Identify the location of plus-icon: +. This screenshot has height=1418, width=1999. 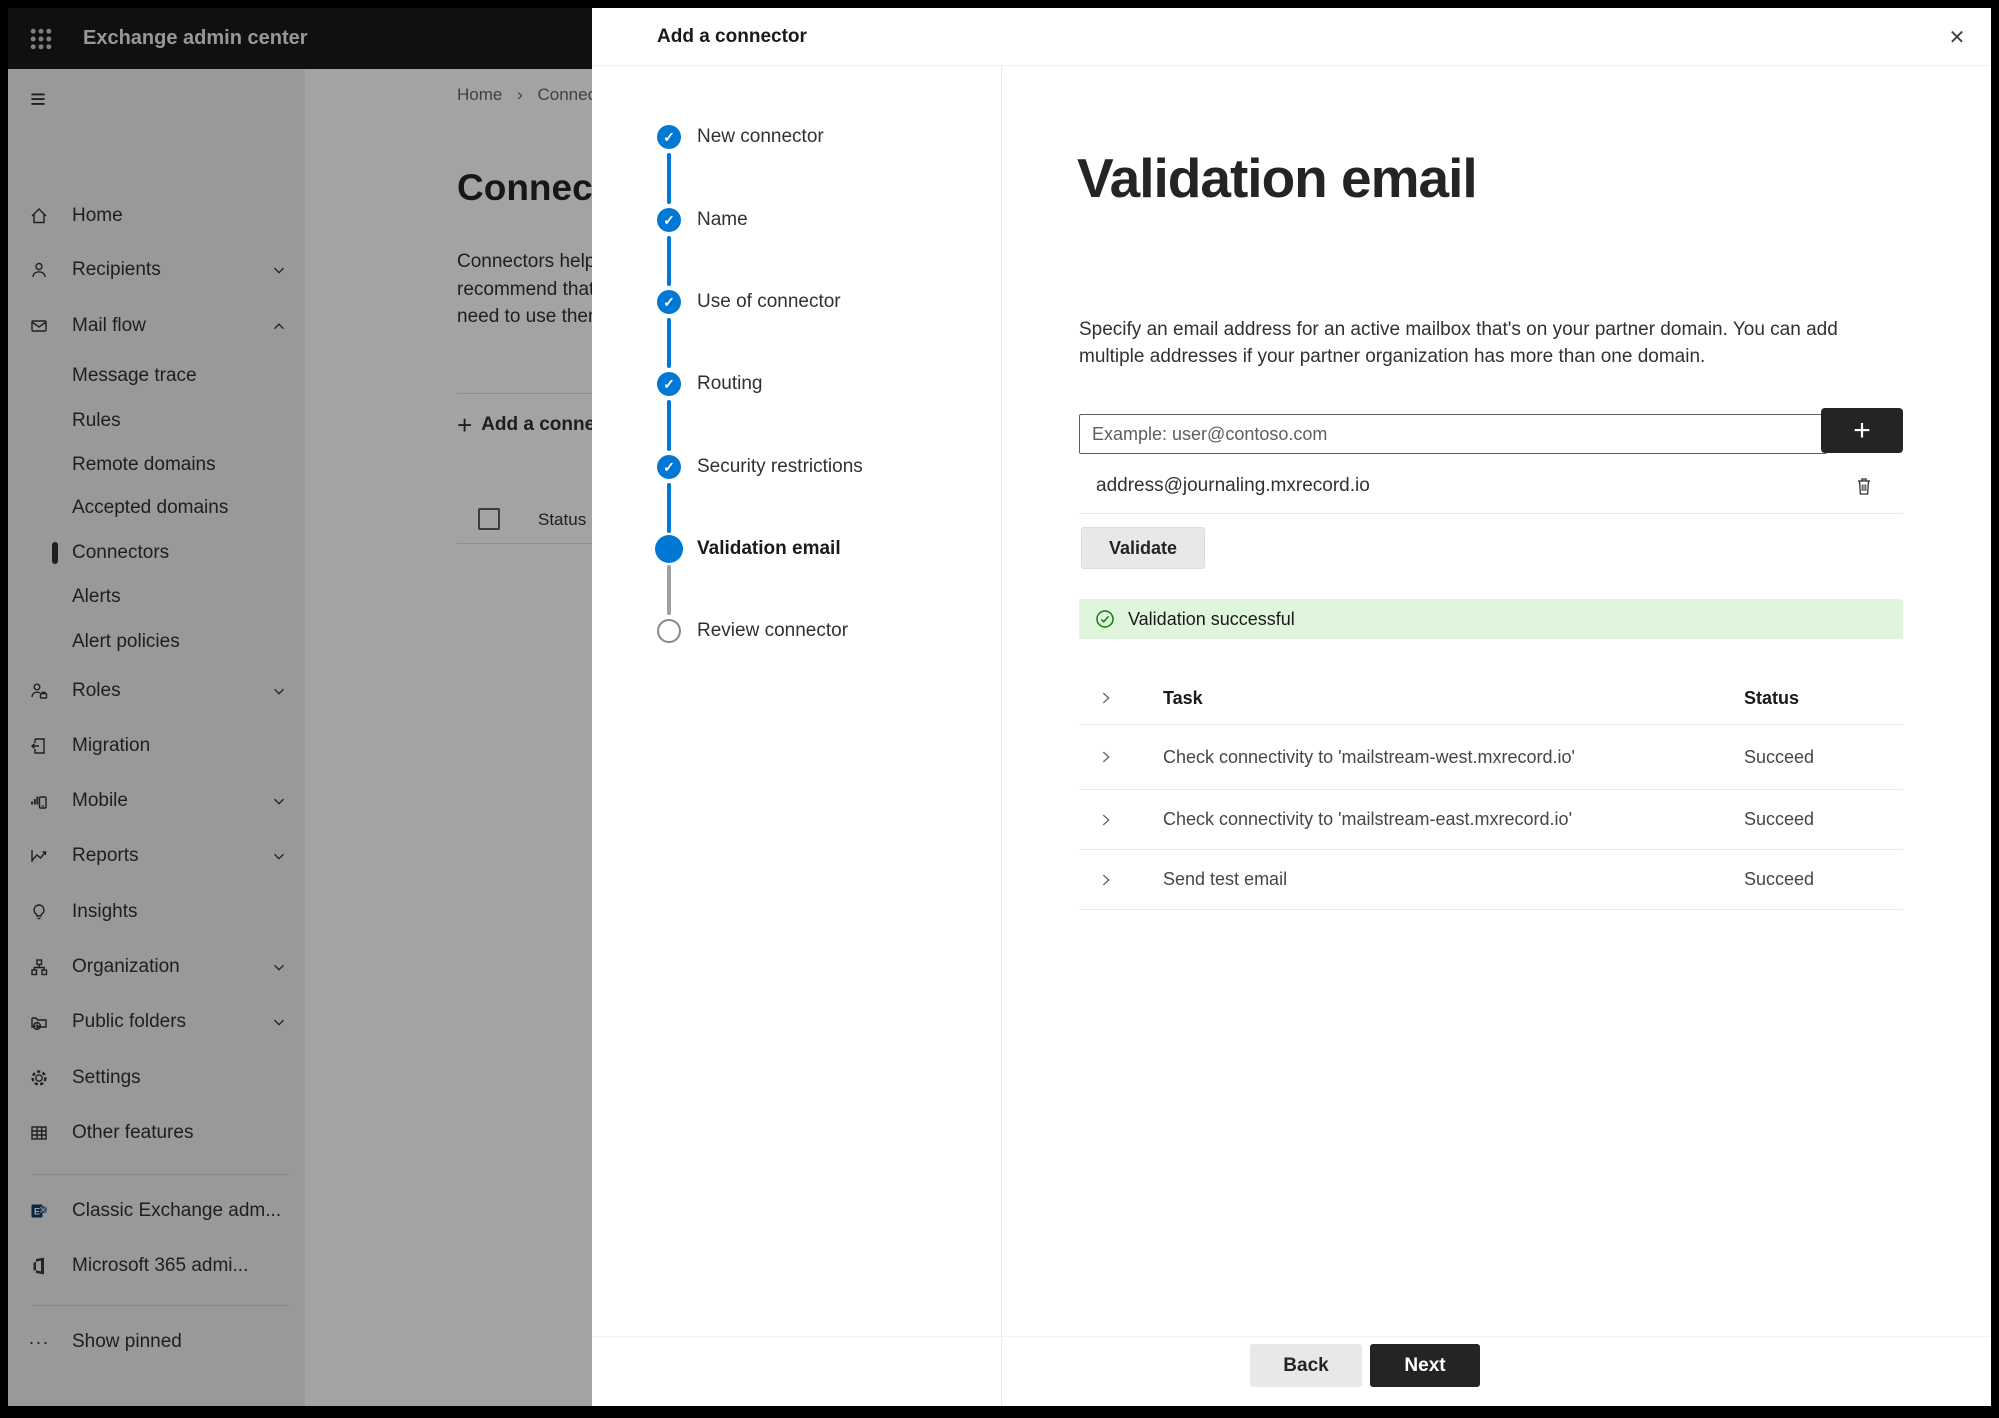
(1862, 430).